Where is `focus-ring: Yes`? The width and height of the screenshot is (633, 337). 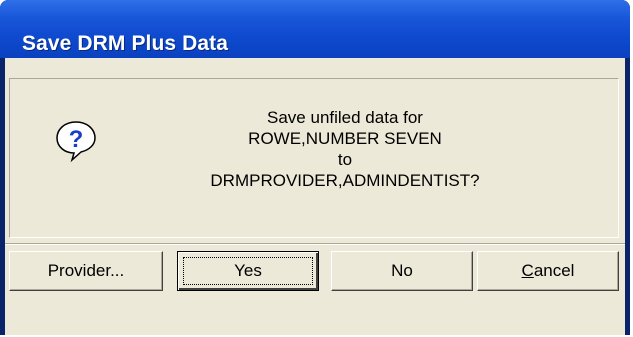 focus-ring: Yes is located at coordinates (248, 271).